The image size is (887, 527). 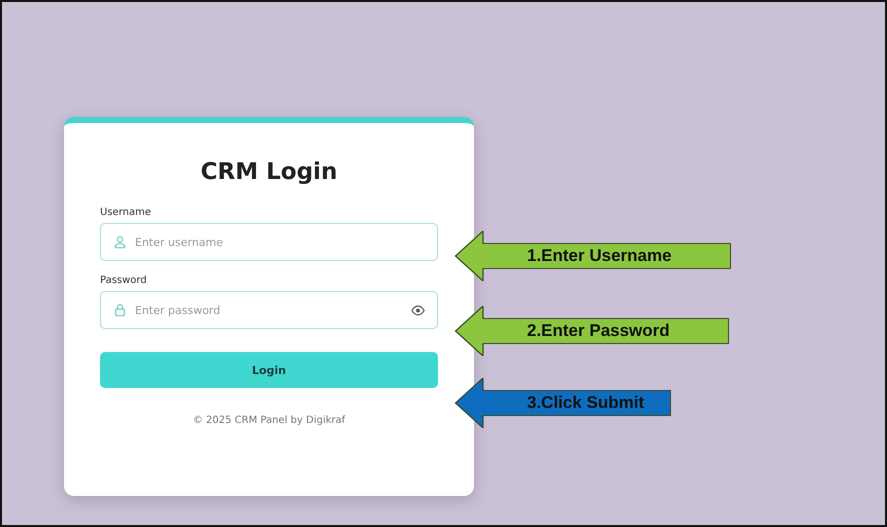 I want to click on login-title: CRM Login, so click(x=269, y=172).